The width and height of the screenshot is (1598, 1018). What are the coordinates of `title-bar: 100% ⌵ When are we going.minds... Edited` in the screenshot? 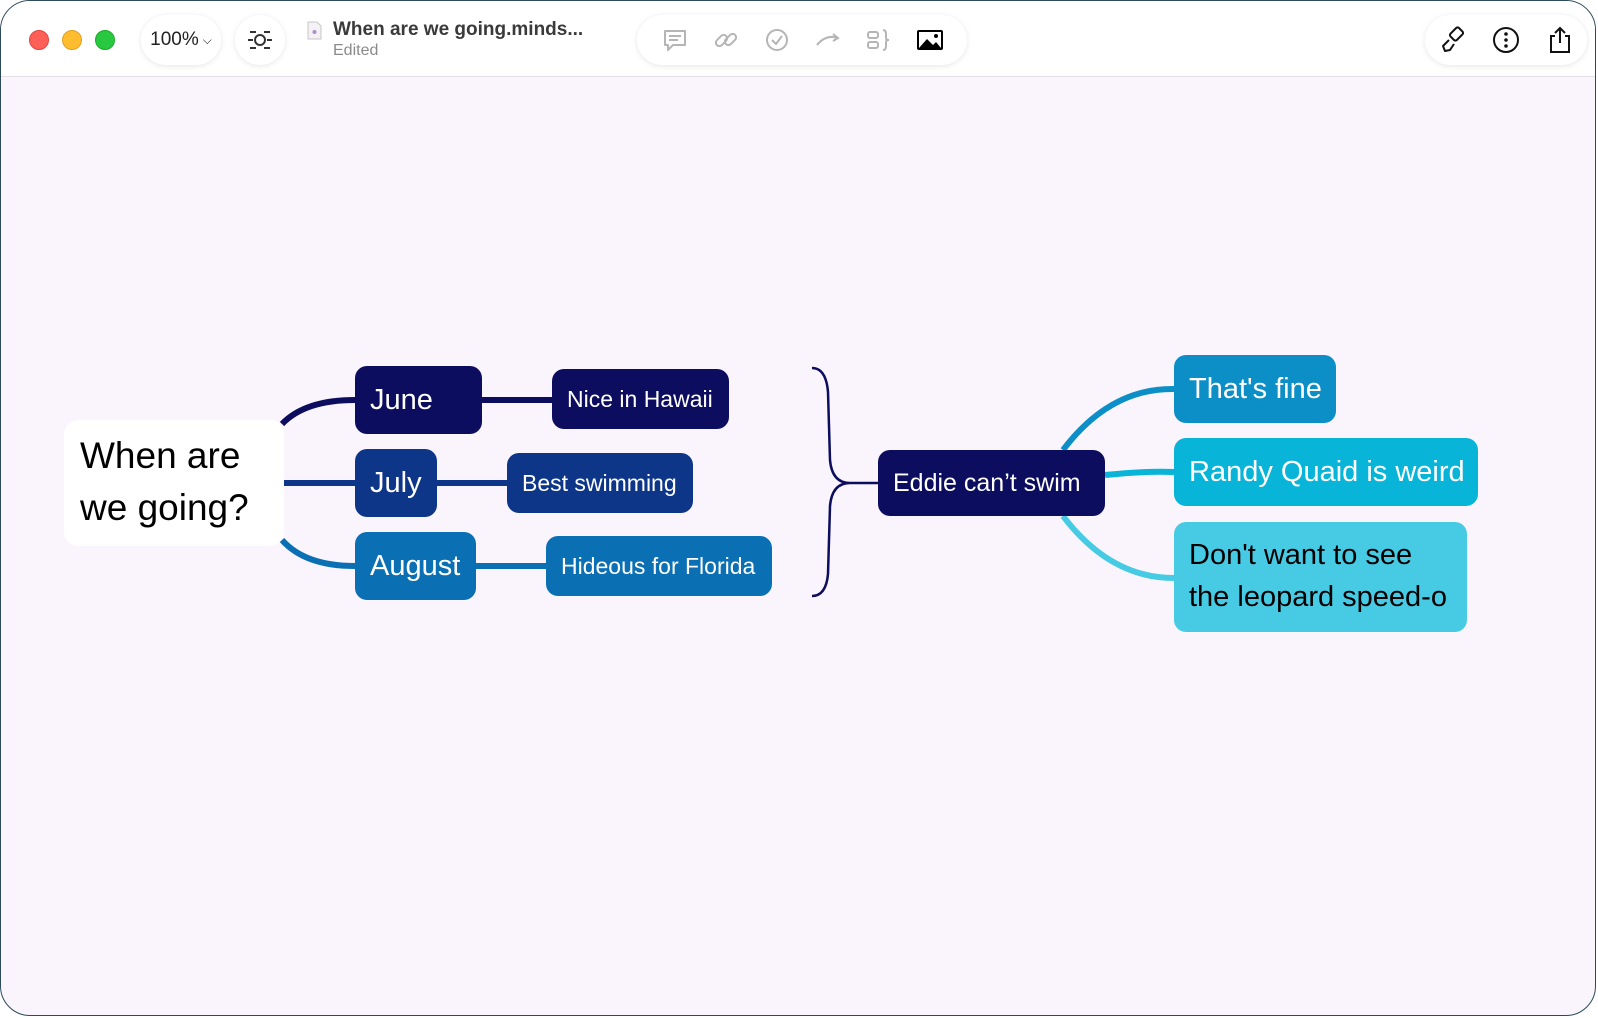 It's located at (798, 39).